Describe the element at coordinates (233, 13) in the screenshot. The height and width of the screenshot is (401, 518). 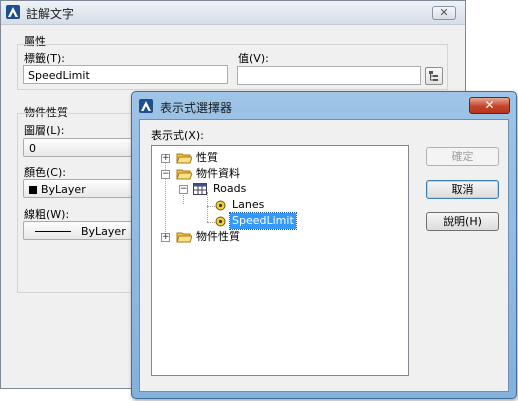
I see `annotation-text-titlebar: 註解文字 ✕` at that location.